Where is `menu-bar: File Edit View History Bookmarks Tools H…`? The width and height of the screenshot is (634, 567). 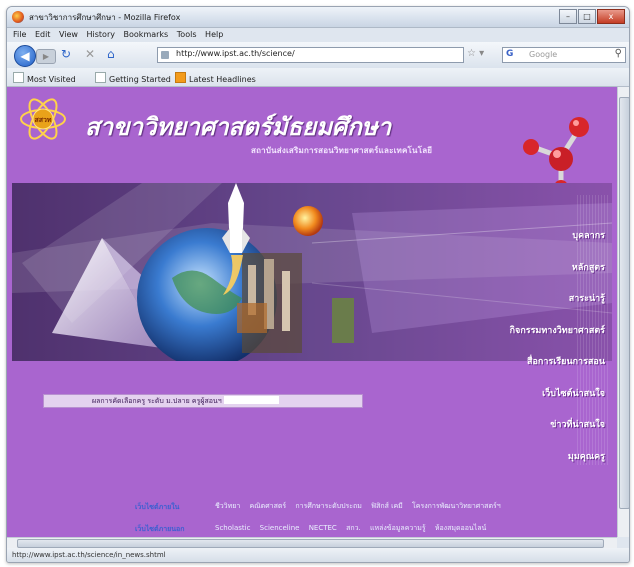 menu-bar: File Edit View History Bookmarks Tools H… is located at coordinates (318, 35).